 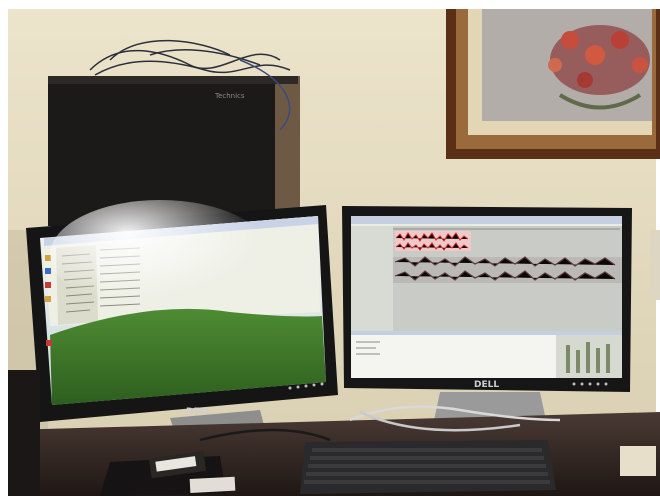 What do you see at coordinates (486, 385) in the screenshot?
I see `right-monitor-brand: DELL` at bounding box center [486, 385].